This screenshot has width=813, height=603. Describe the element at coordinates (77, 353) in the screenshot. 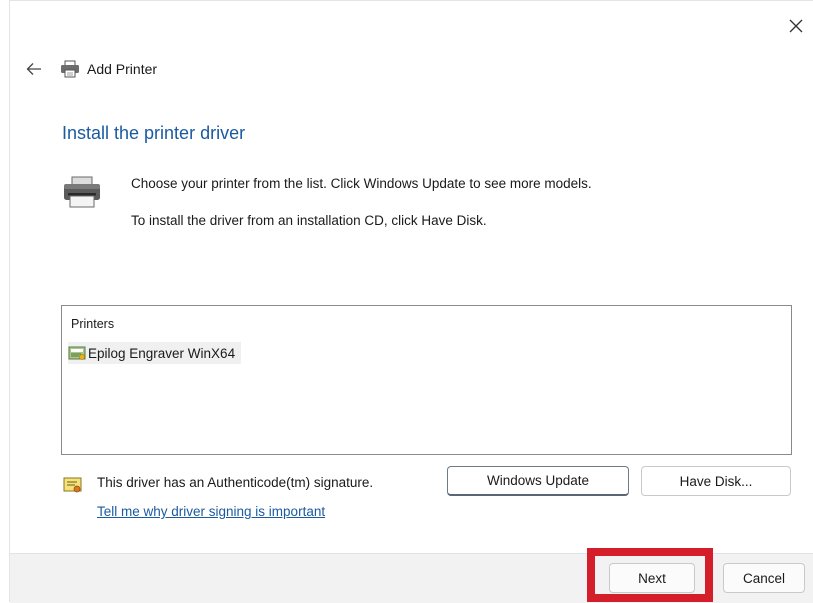

I see `driver-icon` at that location.